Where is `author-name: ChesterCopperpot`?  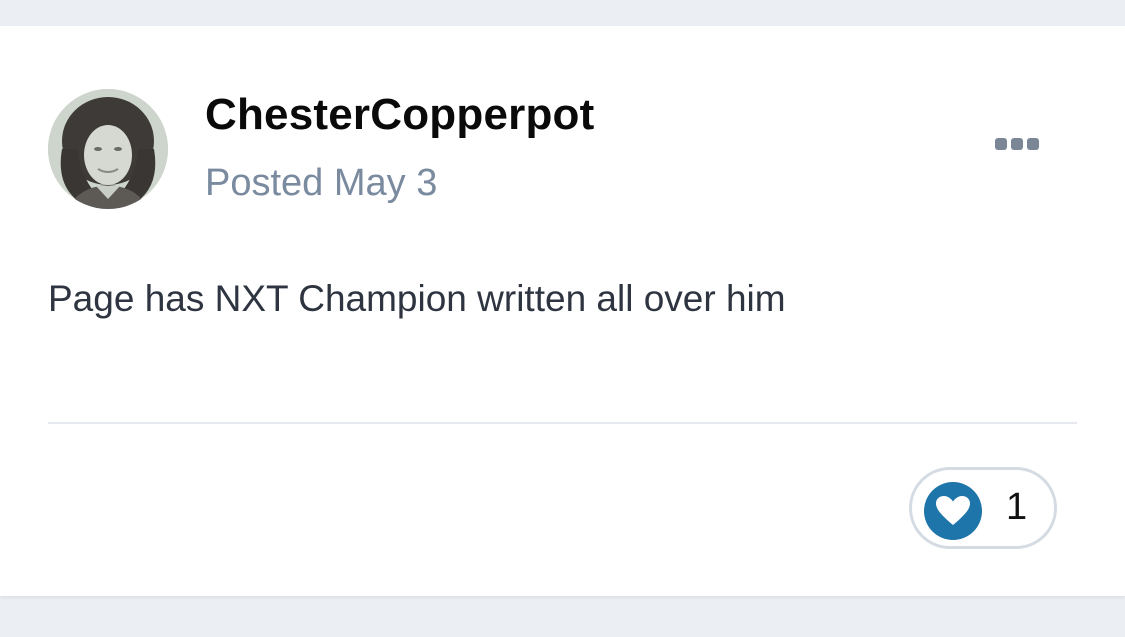
author-name: ChesterCopperpot is located at coordinates (399, 115).